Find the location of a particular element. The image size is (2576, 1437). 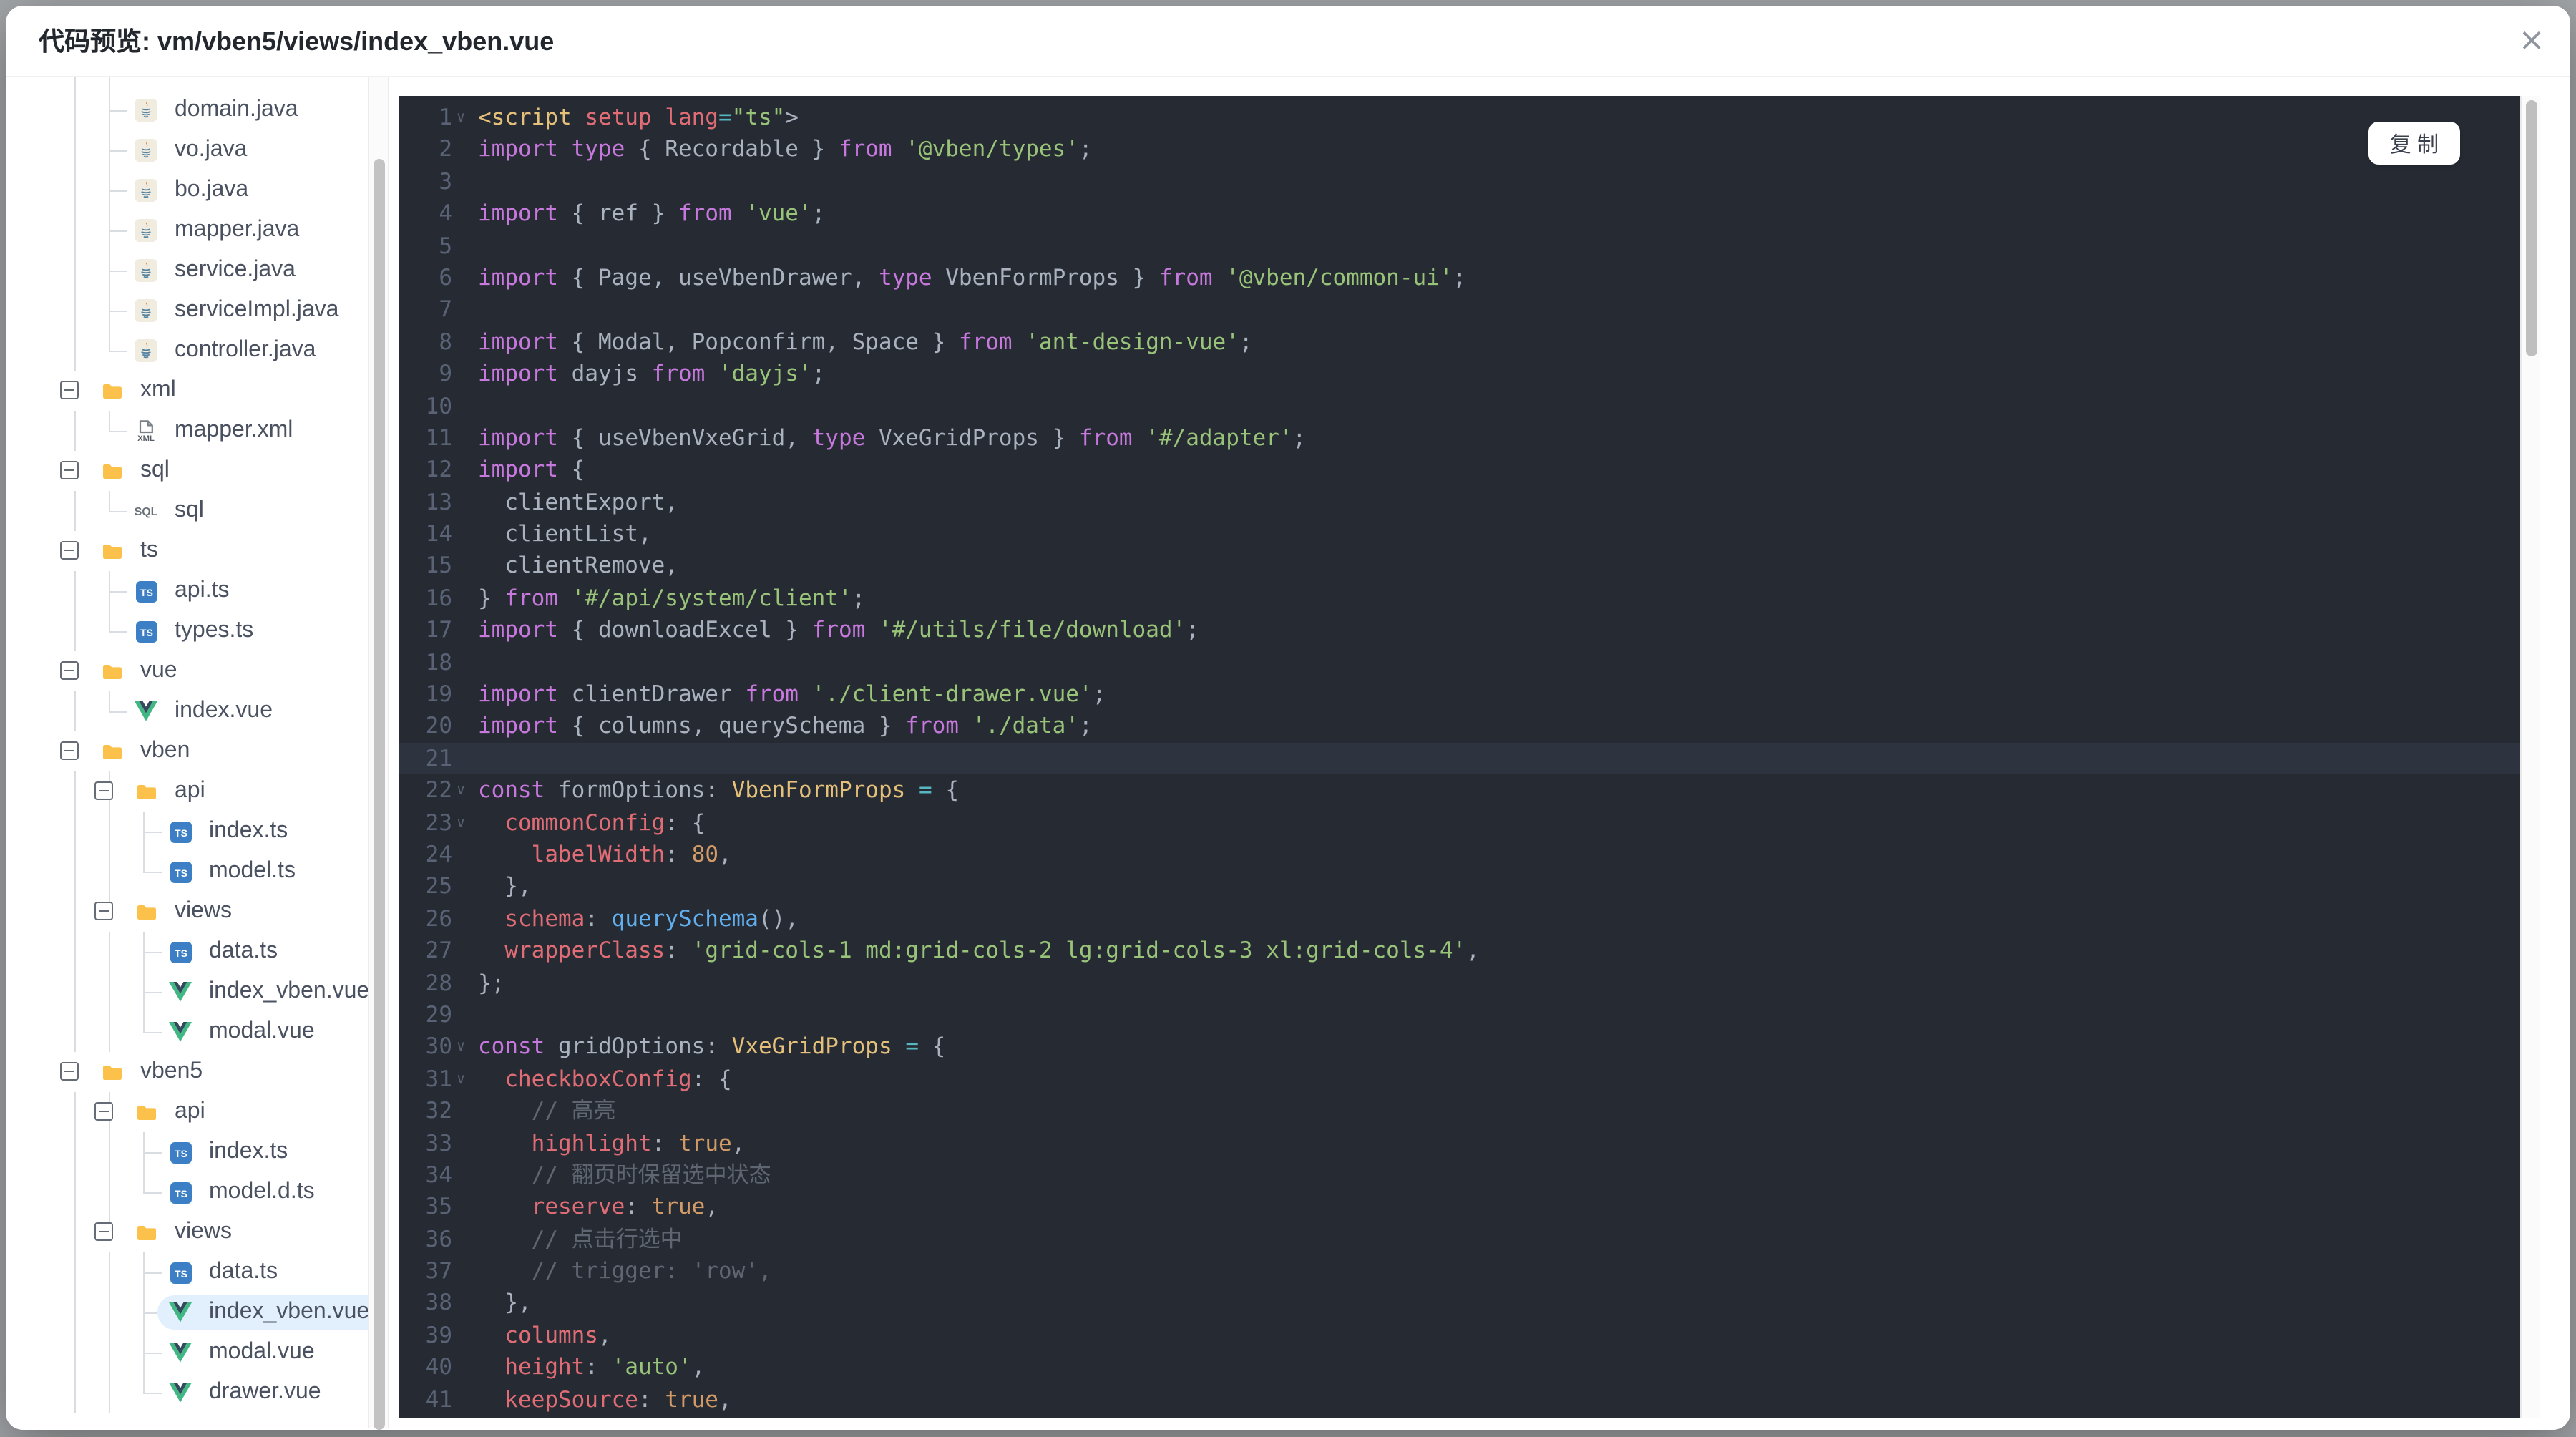

code-token: { columns, querySchema } is located at coordinates (732, 726).